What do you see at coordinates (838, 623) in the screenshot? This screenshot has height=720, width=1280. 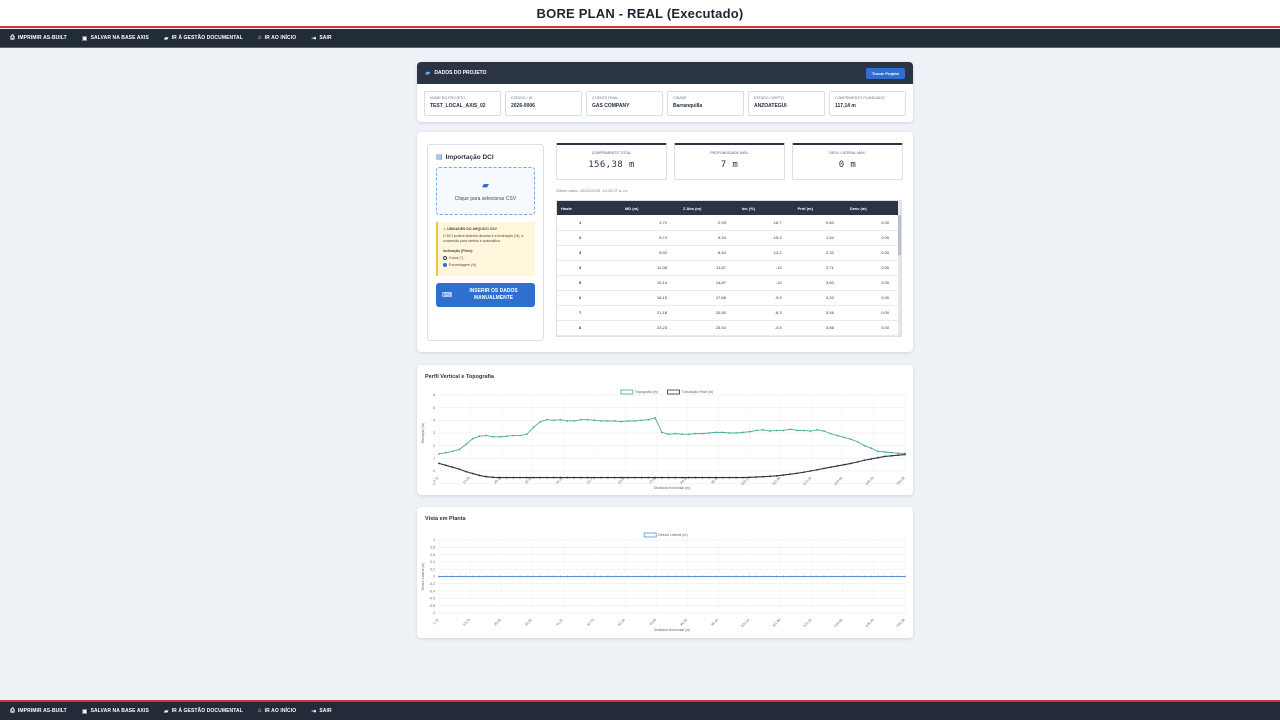 I see `x-tick-label: 134,66` at bounding box center [838, 623].